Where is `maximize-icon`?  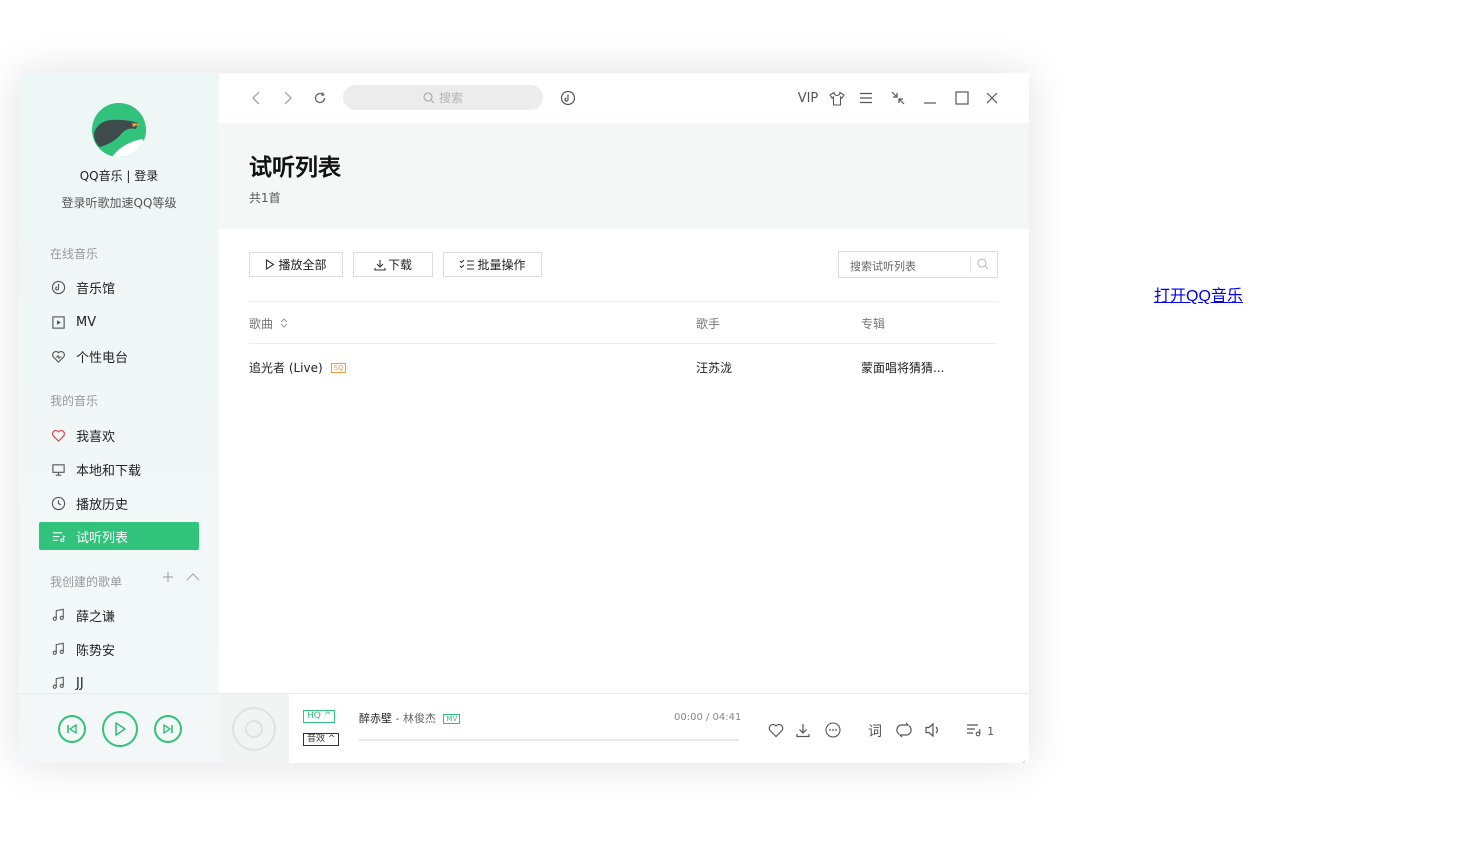 maximize-icon is located at coordinates (962, 98).